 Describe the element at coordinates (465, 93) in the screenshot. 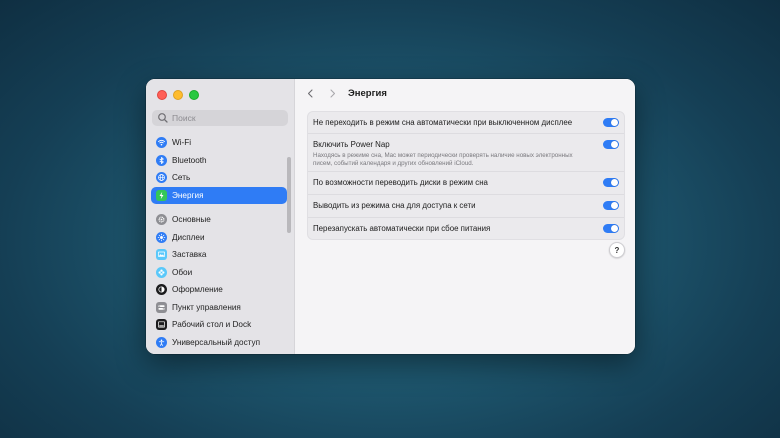

I see `toolbar: Энергия` at that location.